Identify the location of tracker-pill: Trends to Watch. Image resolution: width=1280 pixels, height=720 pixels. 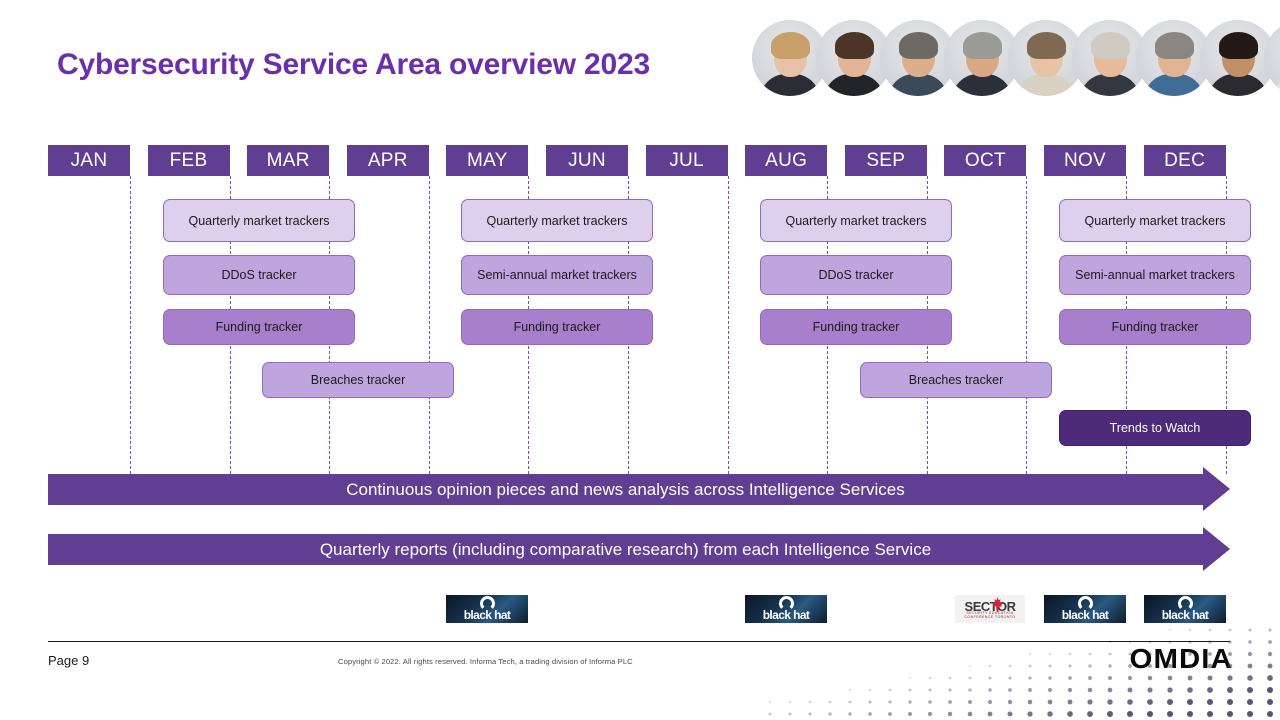
(1155, 428).